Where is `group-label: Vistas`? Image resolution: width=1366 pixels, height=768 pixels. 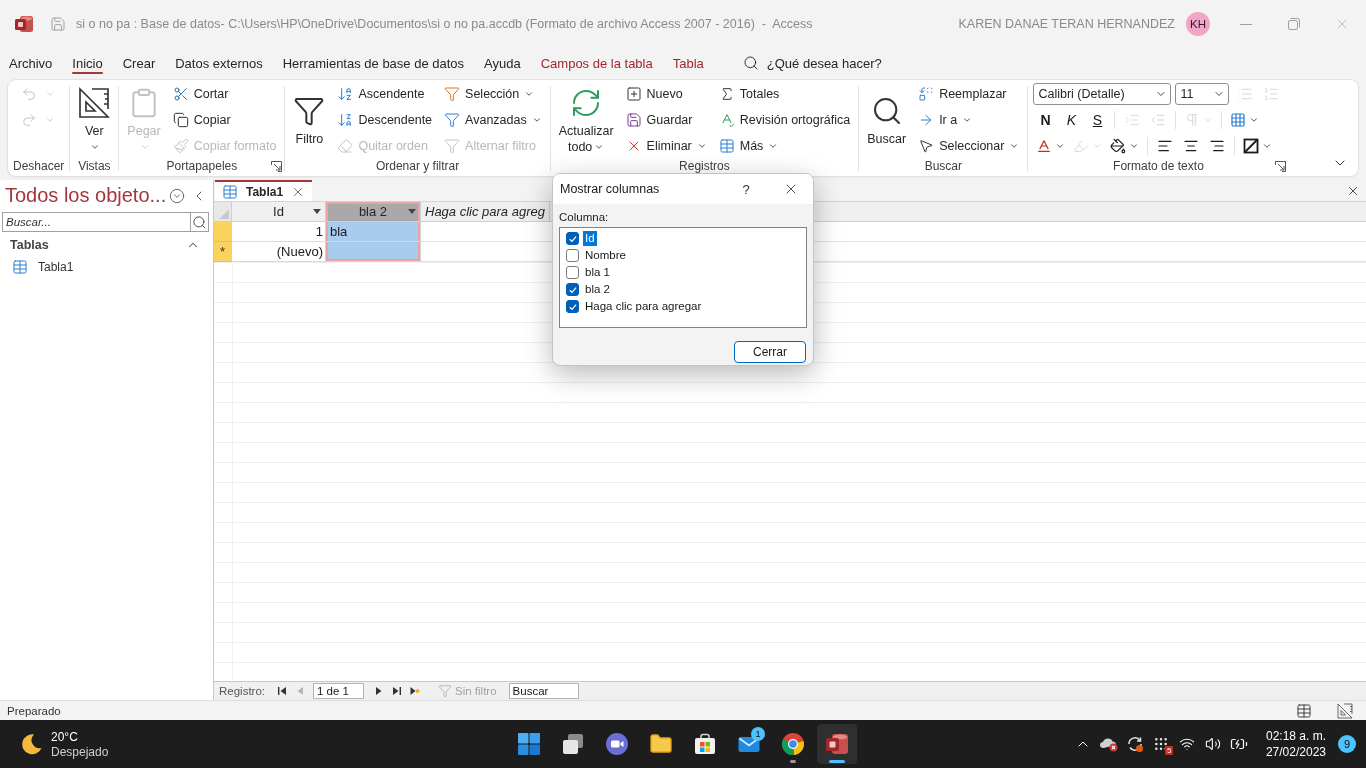
group-label: Vistas is located at coordinates (94, 166).